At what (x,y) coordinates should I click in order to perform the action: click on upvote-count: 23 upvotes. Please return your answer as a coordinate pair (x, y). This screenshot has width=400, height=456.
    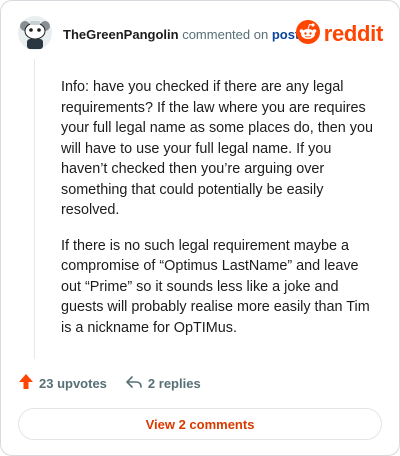
    Looking at the image, I should click on (73, 383).